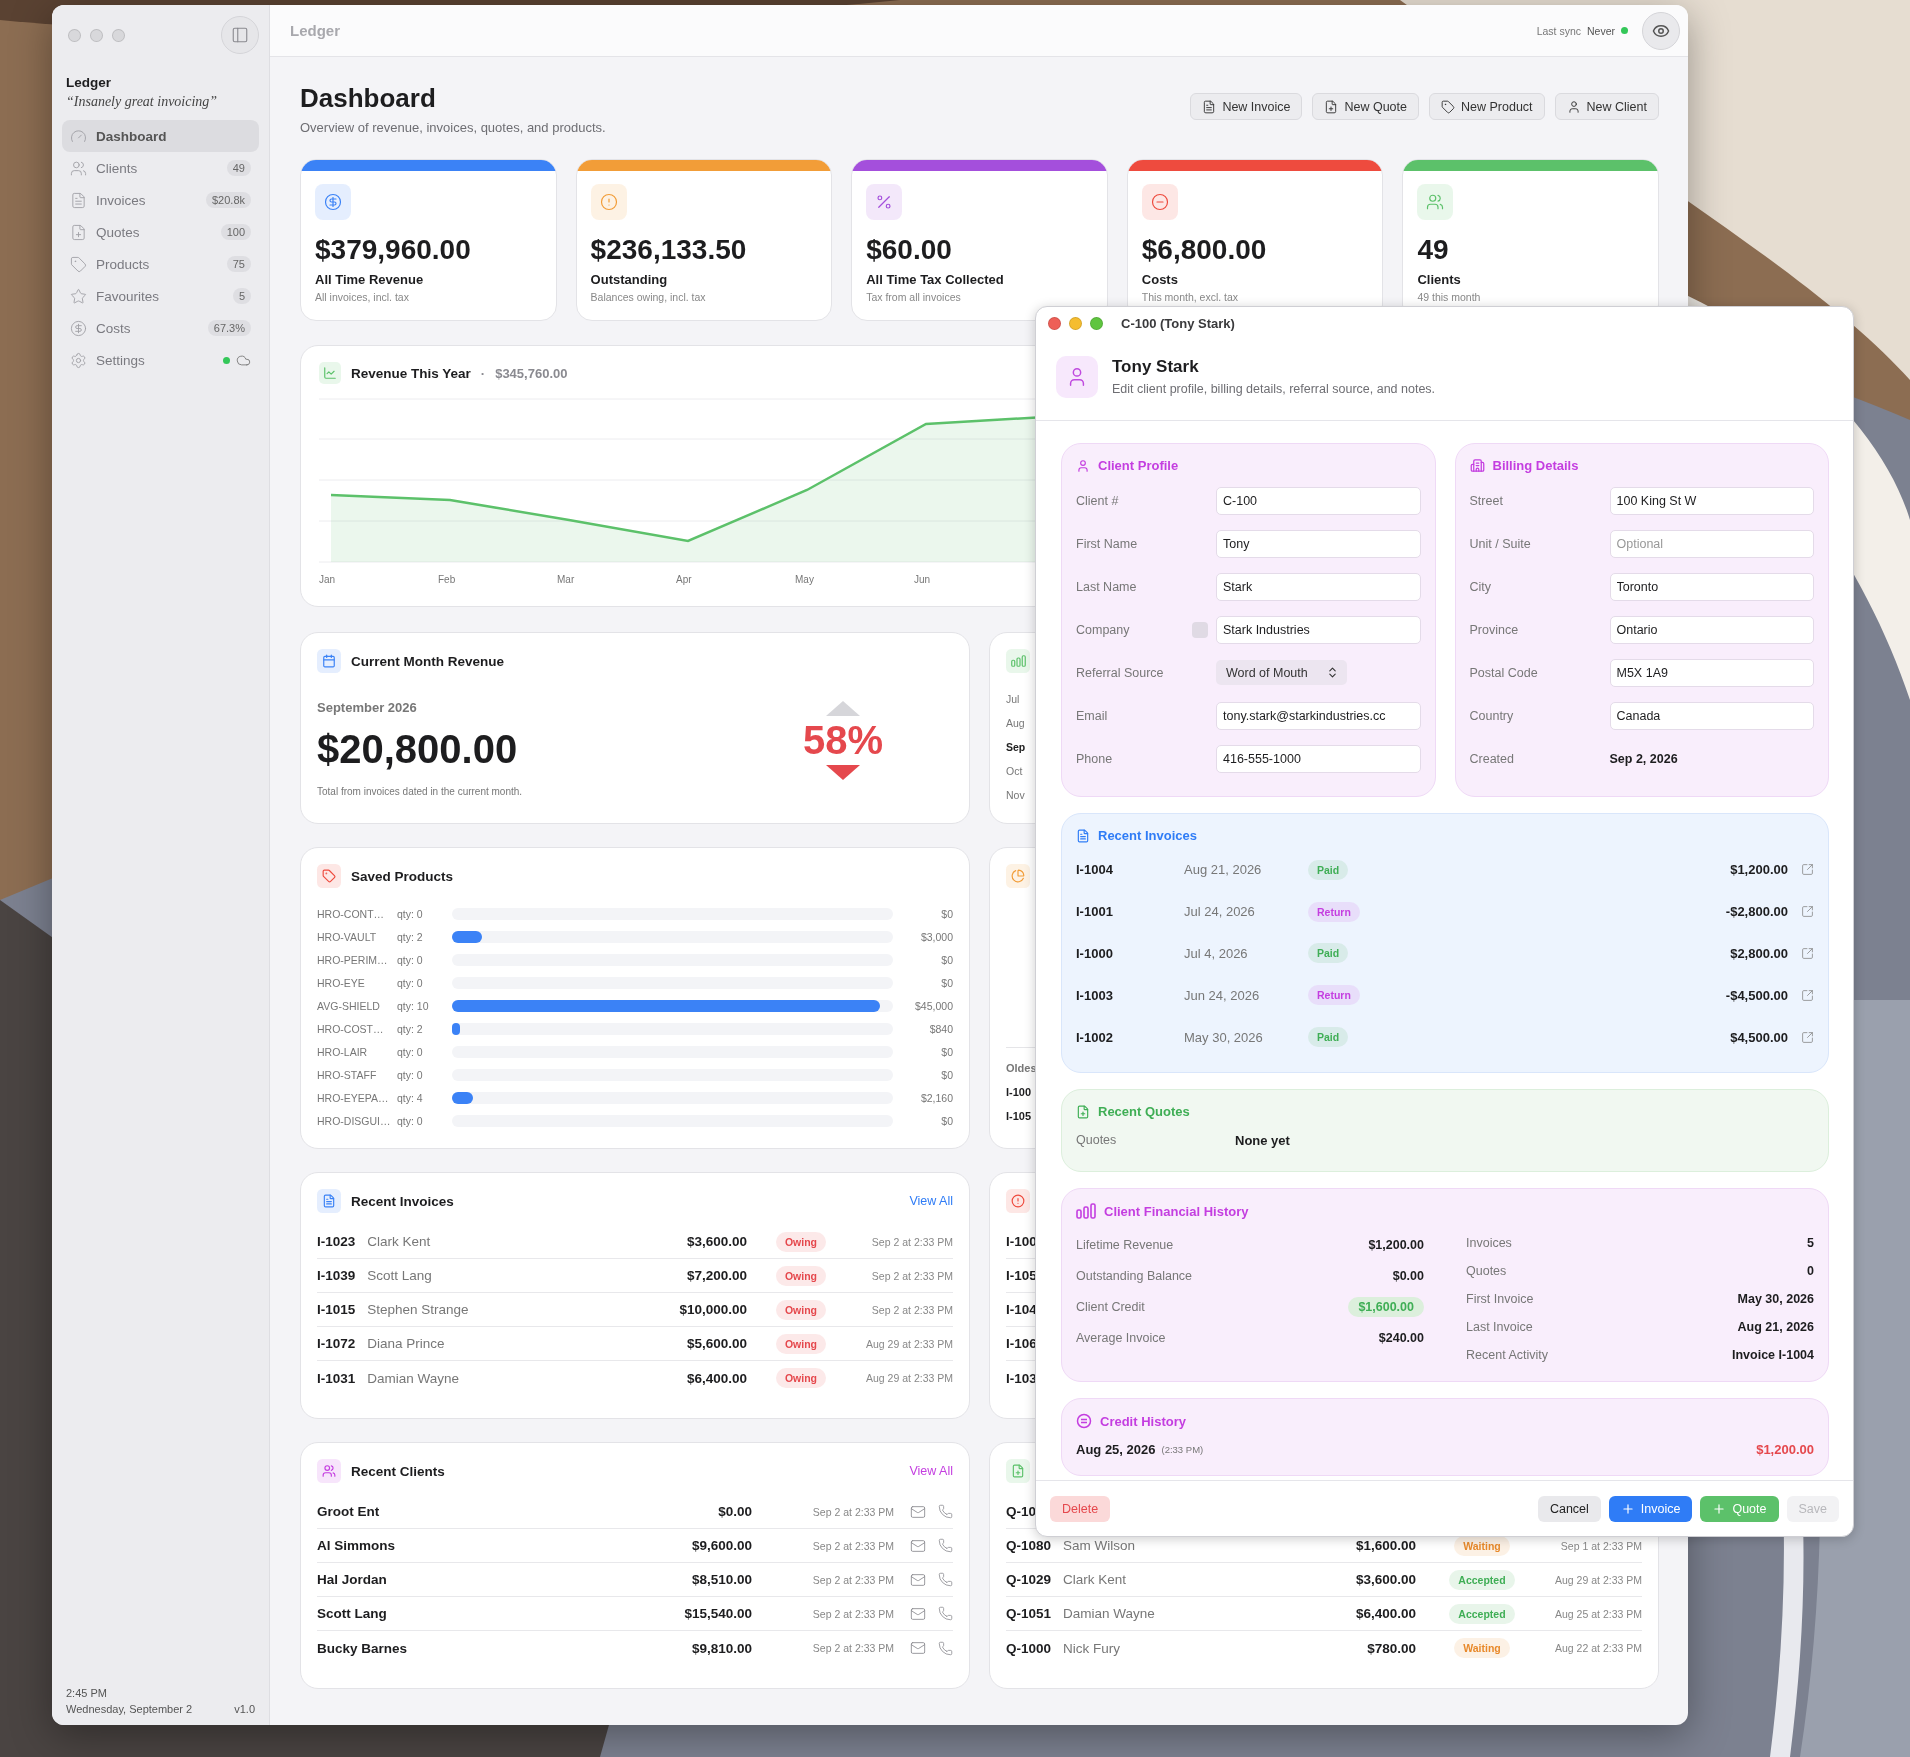 The image size is (1910, 1757). Describe the element at coordinates (1650, 1508) in the screenshot. I see `dialog-button: Invoice` at that location.